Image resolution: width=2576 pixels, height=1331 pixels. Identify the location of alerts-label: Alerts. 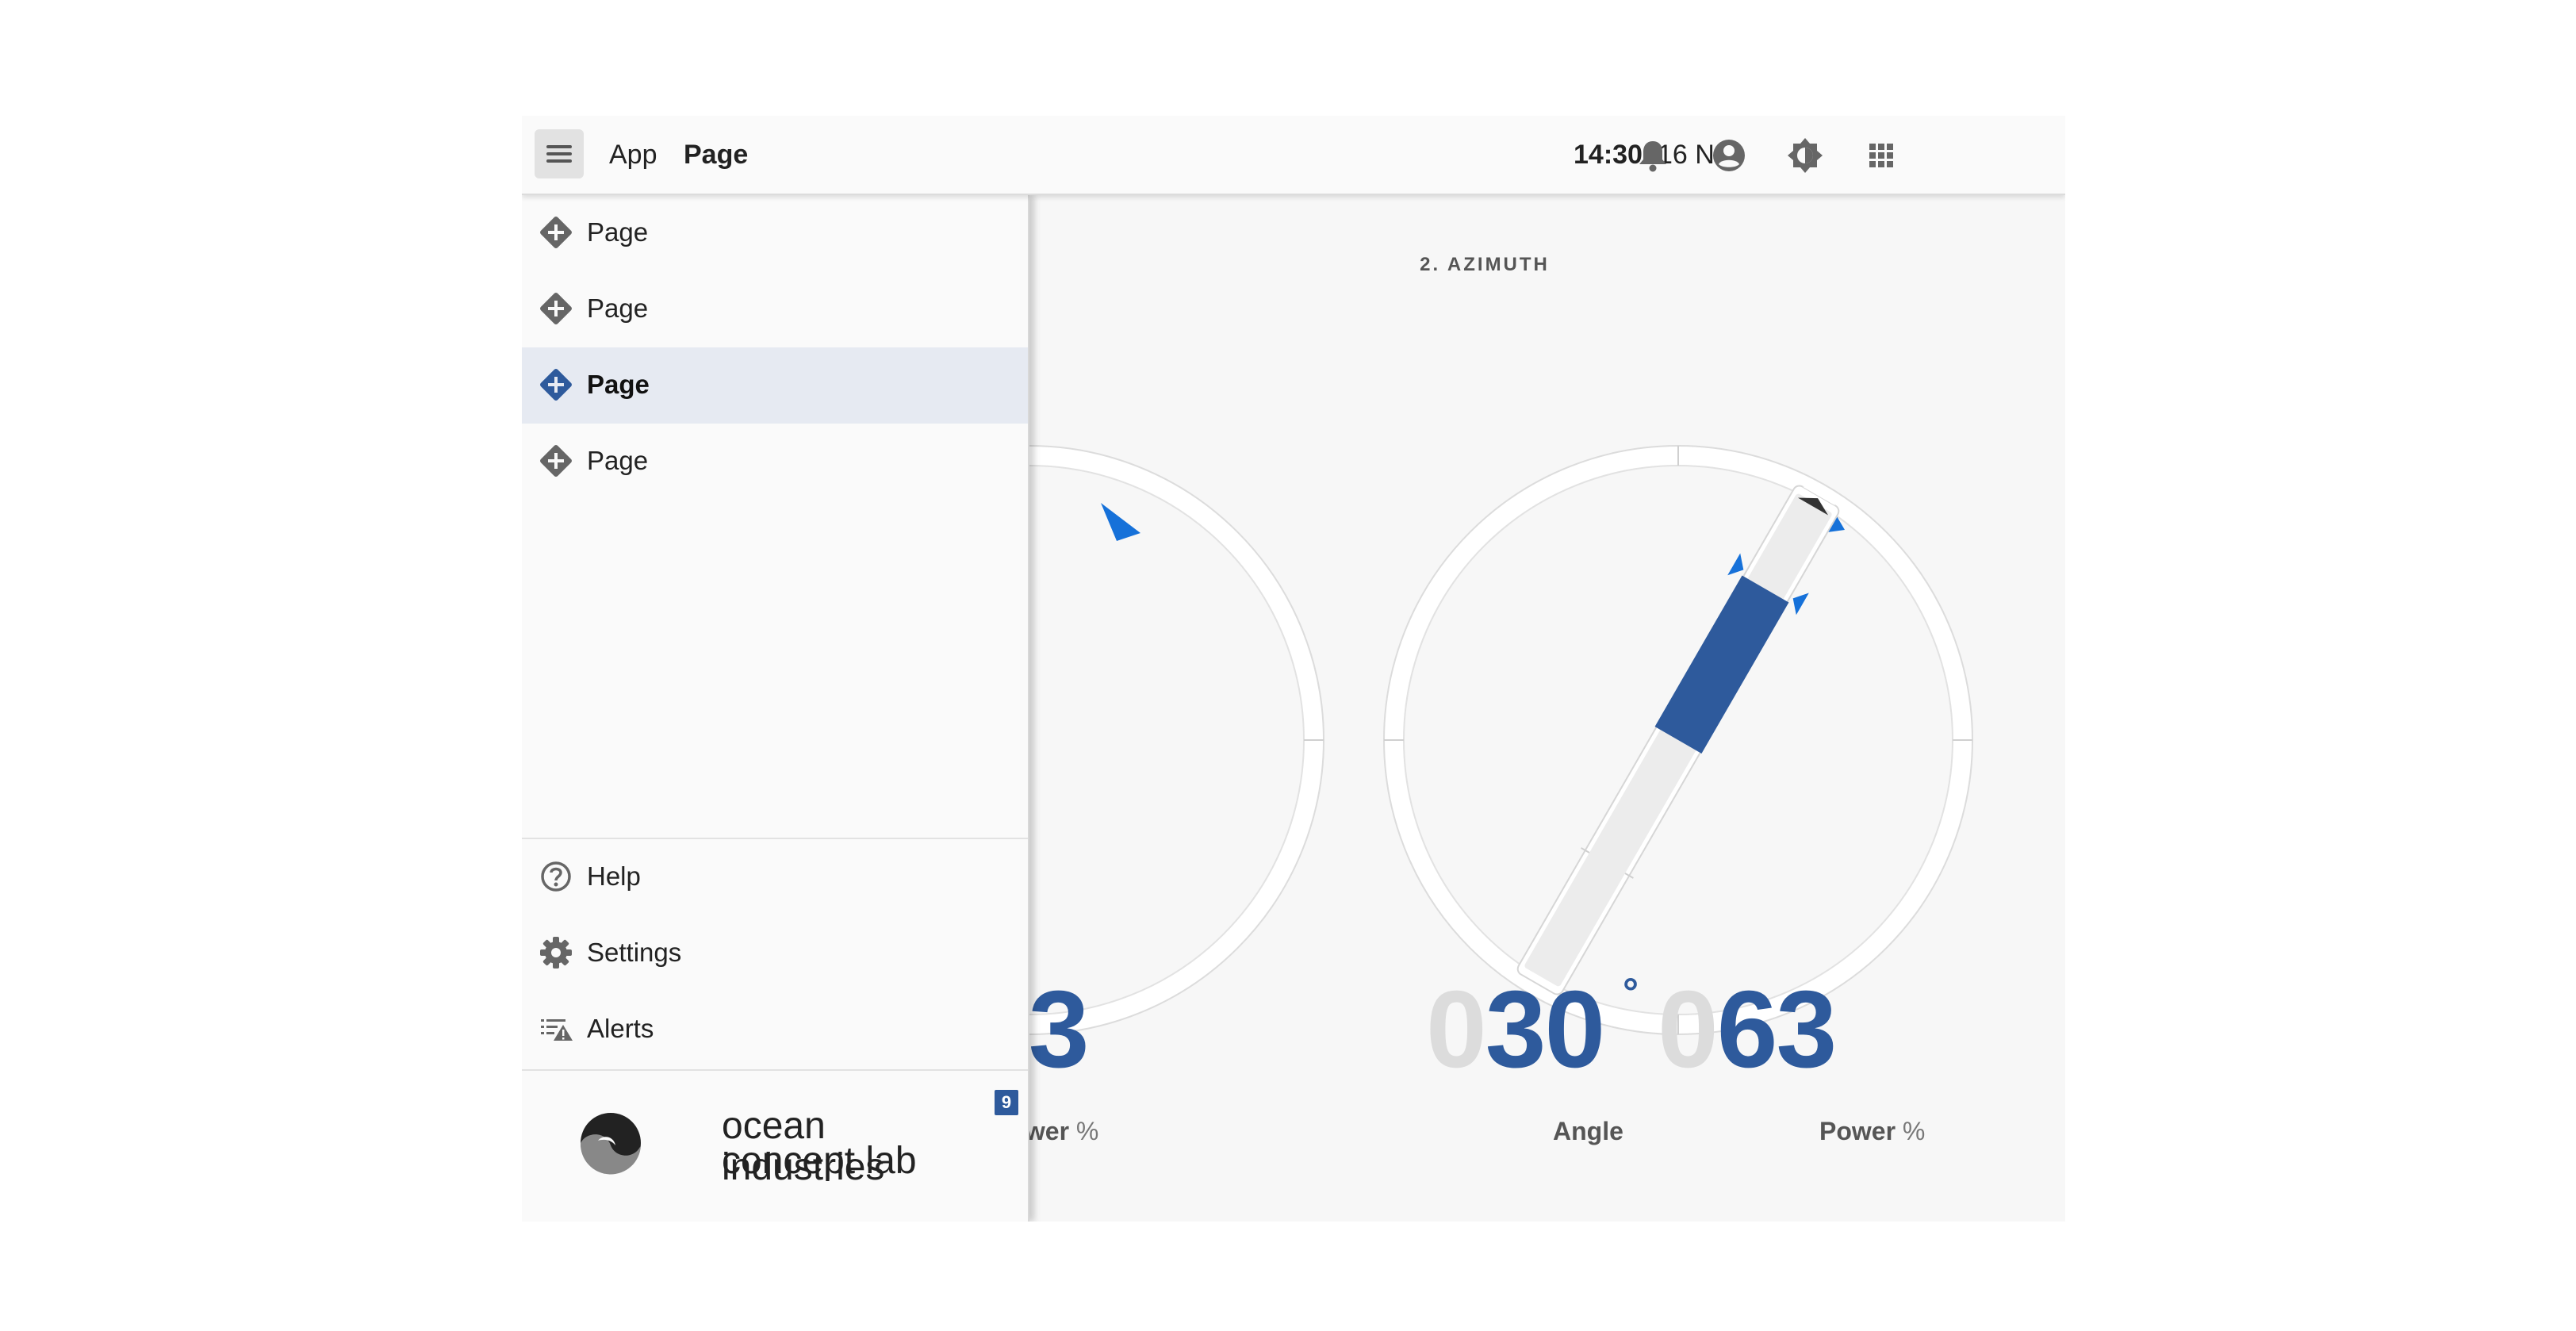
(621, 1028).